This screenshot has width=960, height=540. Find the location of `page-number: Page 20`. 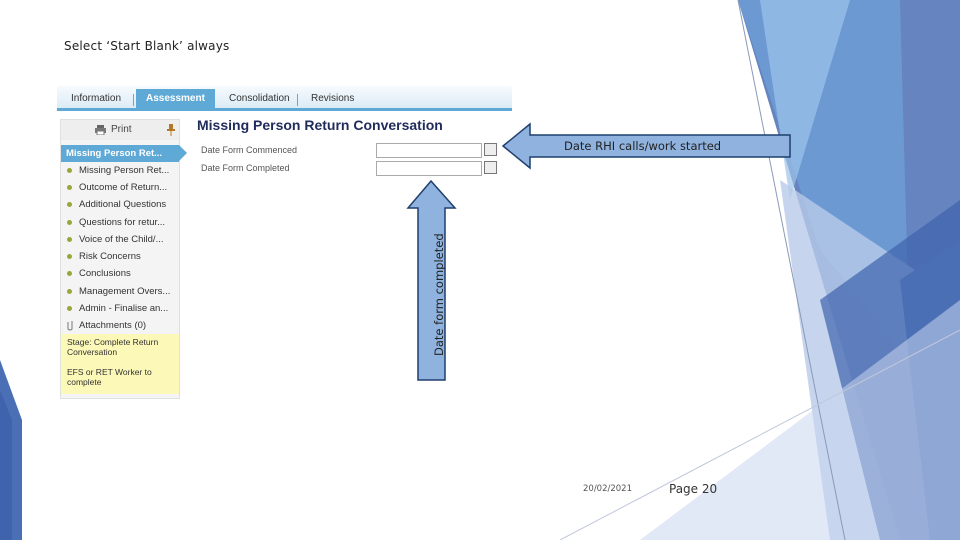

page-number: Page 20 is located at coordinates (693, 489).